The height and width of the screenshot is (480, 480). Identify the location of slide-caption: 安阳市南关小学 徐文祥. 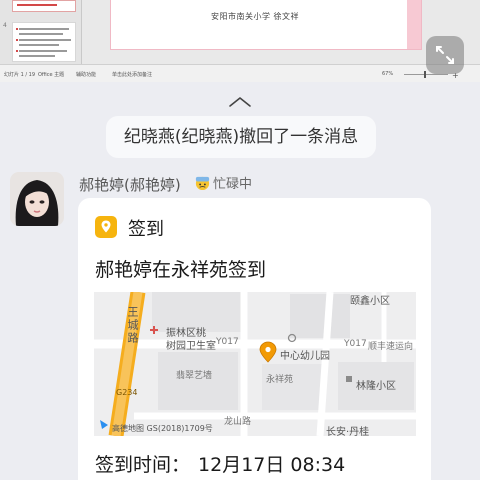
(255, 16).